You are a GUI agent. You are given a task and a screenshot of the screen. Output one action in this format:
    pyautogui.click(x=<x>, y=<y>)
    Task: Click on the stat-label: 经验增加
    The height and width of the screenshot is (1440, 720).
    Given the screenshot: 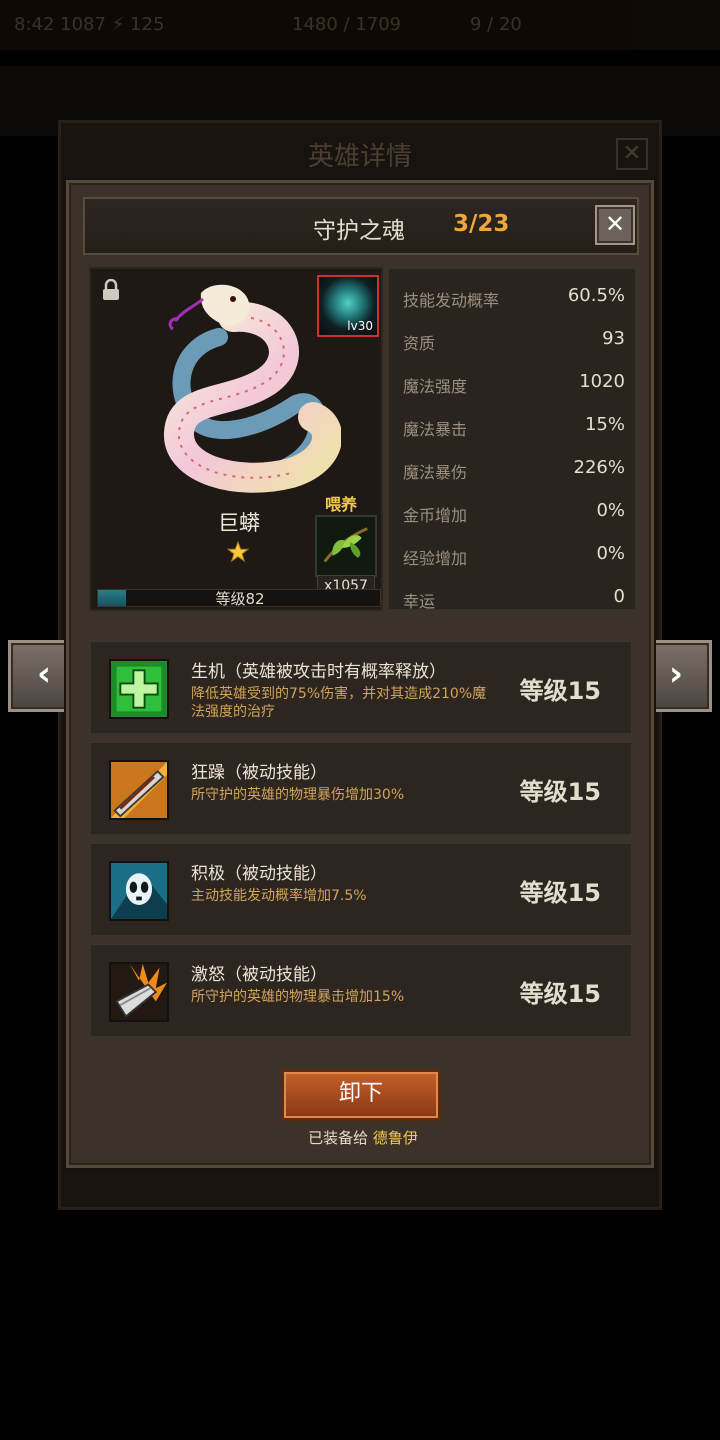 What is the action you would take?
    pyautogui.click(x=435, y=558)
    